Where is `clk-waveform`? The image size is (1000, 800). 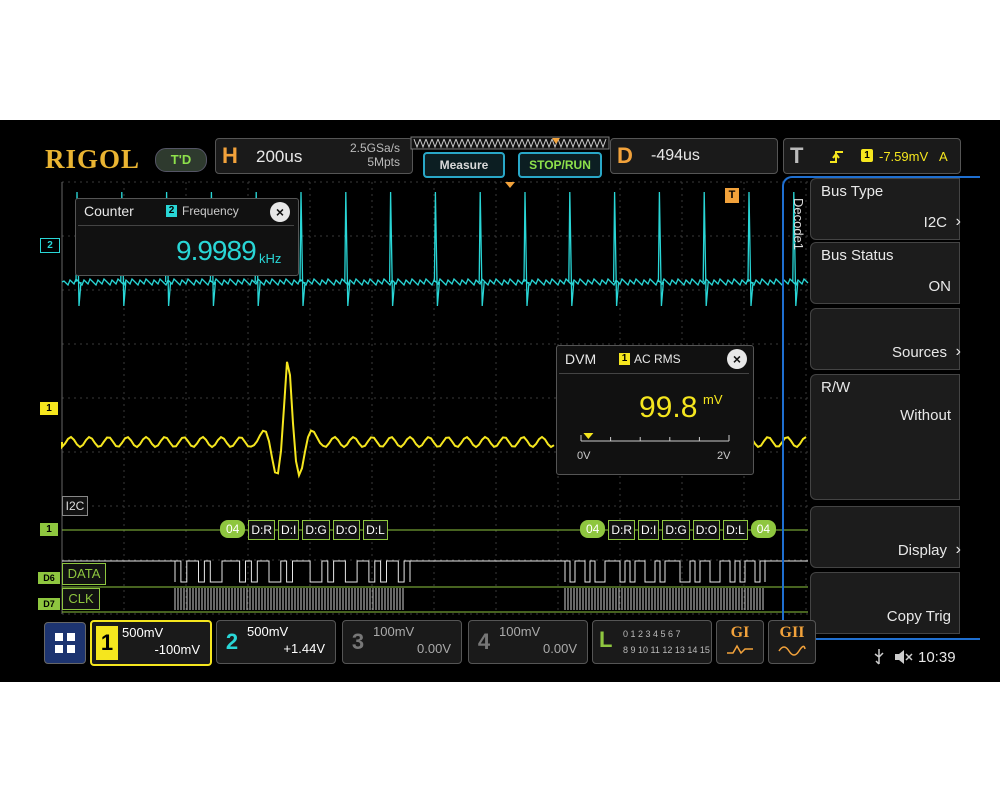
clk-waveform is located at coordinates (469, 599).